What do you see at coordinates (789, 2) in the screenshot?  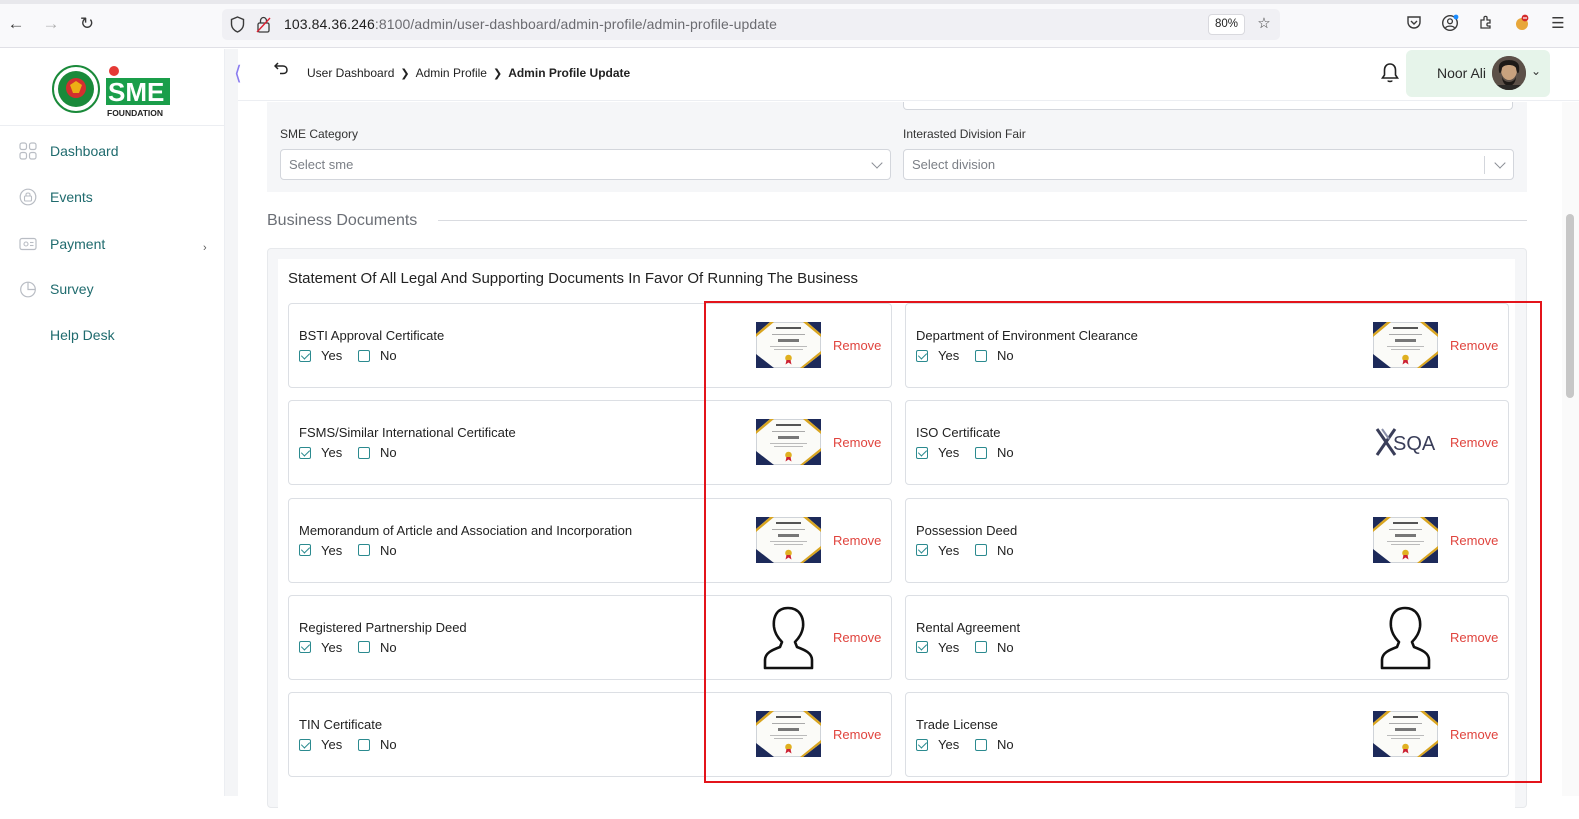 I see `tab-strip` at bounding box center [789, 2].